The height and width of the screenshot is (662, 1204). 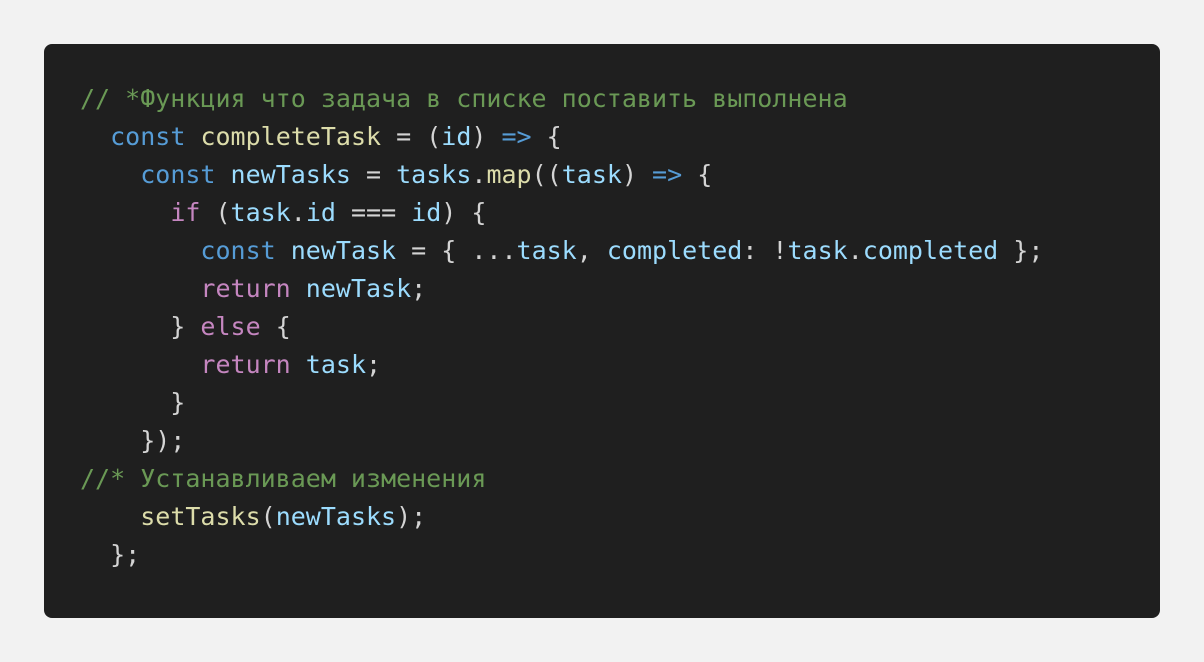 I want to click on code-token: if, so click(x=185, y=212).